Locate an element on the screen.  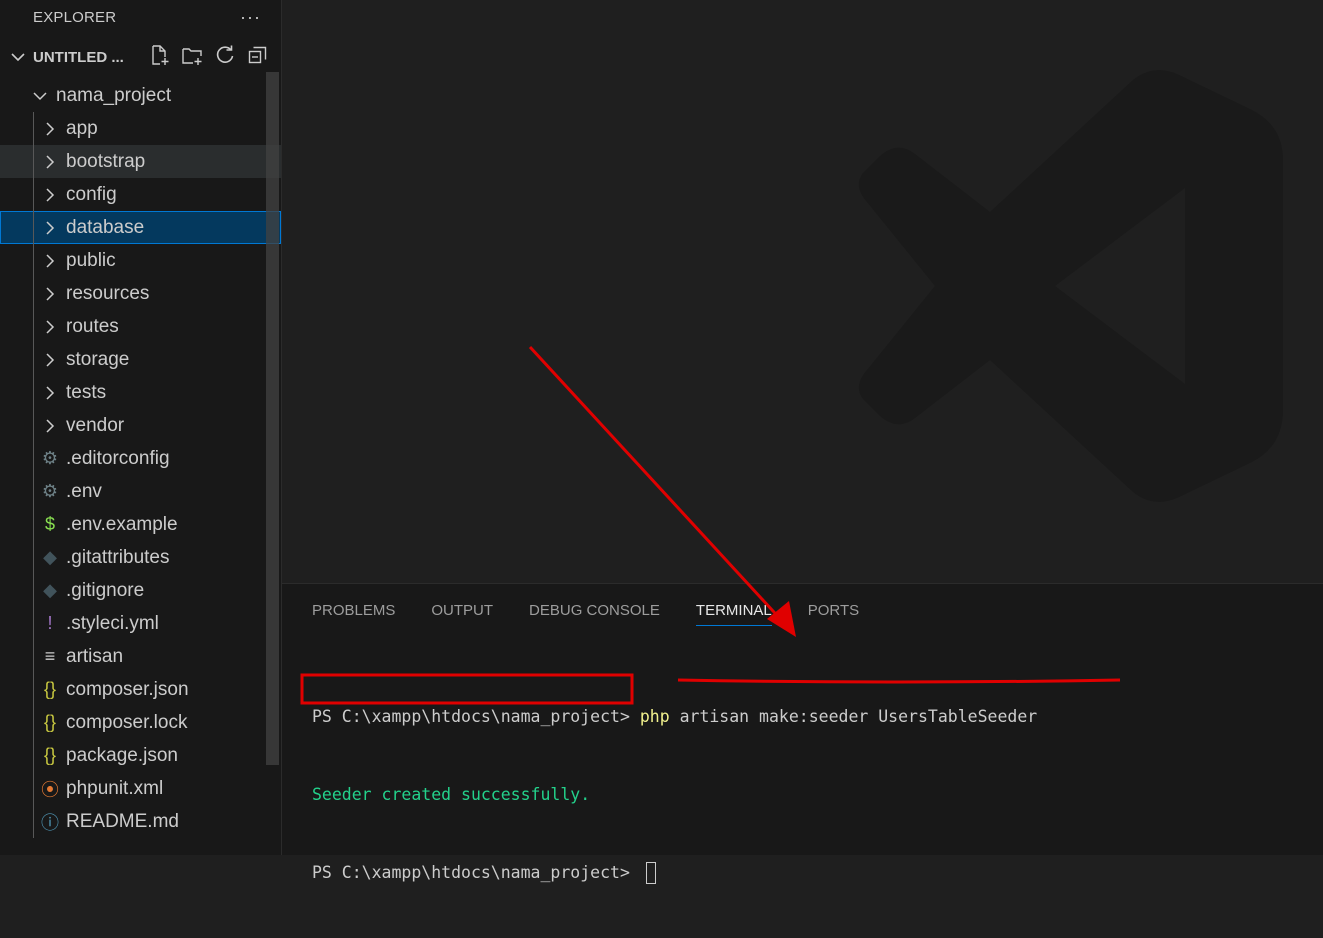
tree-folder-resources: resources is located at coordinates (140, 293).